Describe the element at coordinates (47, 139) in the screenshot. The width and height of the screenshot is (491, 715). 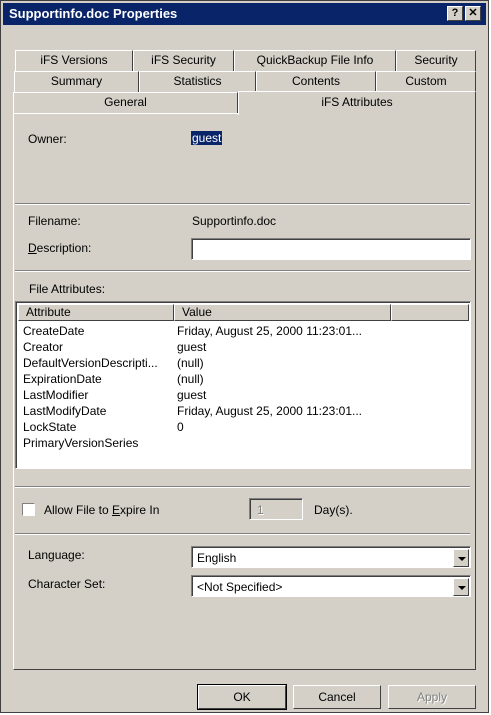
I see `owner-label: Owner:` at that location.